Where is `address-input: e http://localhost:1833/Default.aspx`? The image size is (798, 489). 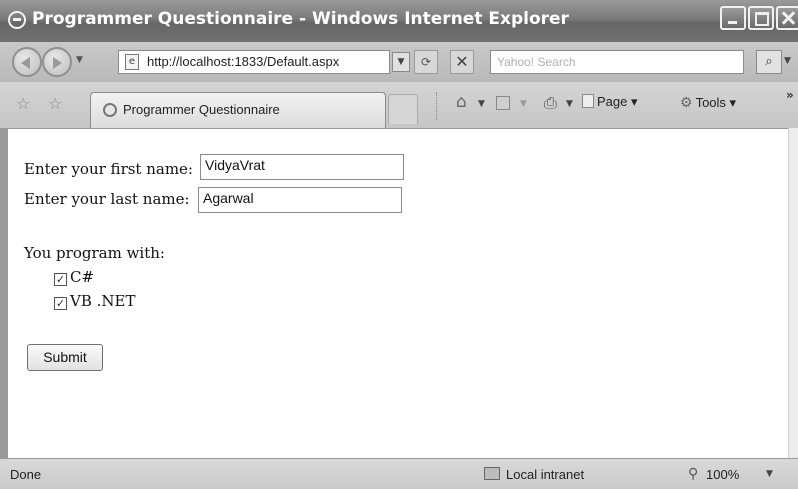
address-input: e http://localhost:1833/Default.aspx is located at coordinates (254, 62).